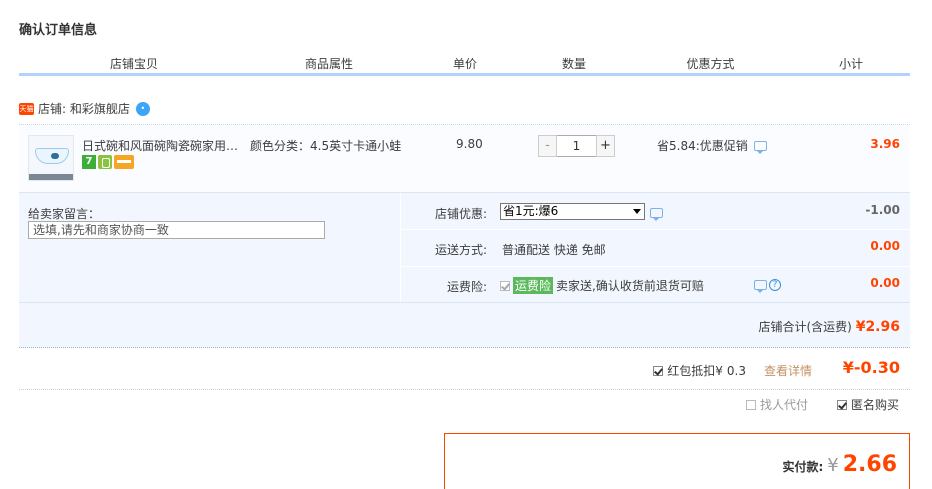  What do you see at coordinates (767, 286) in the screenshot?
I see `insurance-help: ?` at bounding box center [767, 286].